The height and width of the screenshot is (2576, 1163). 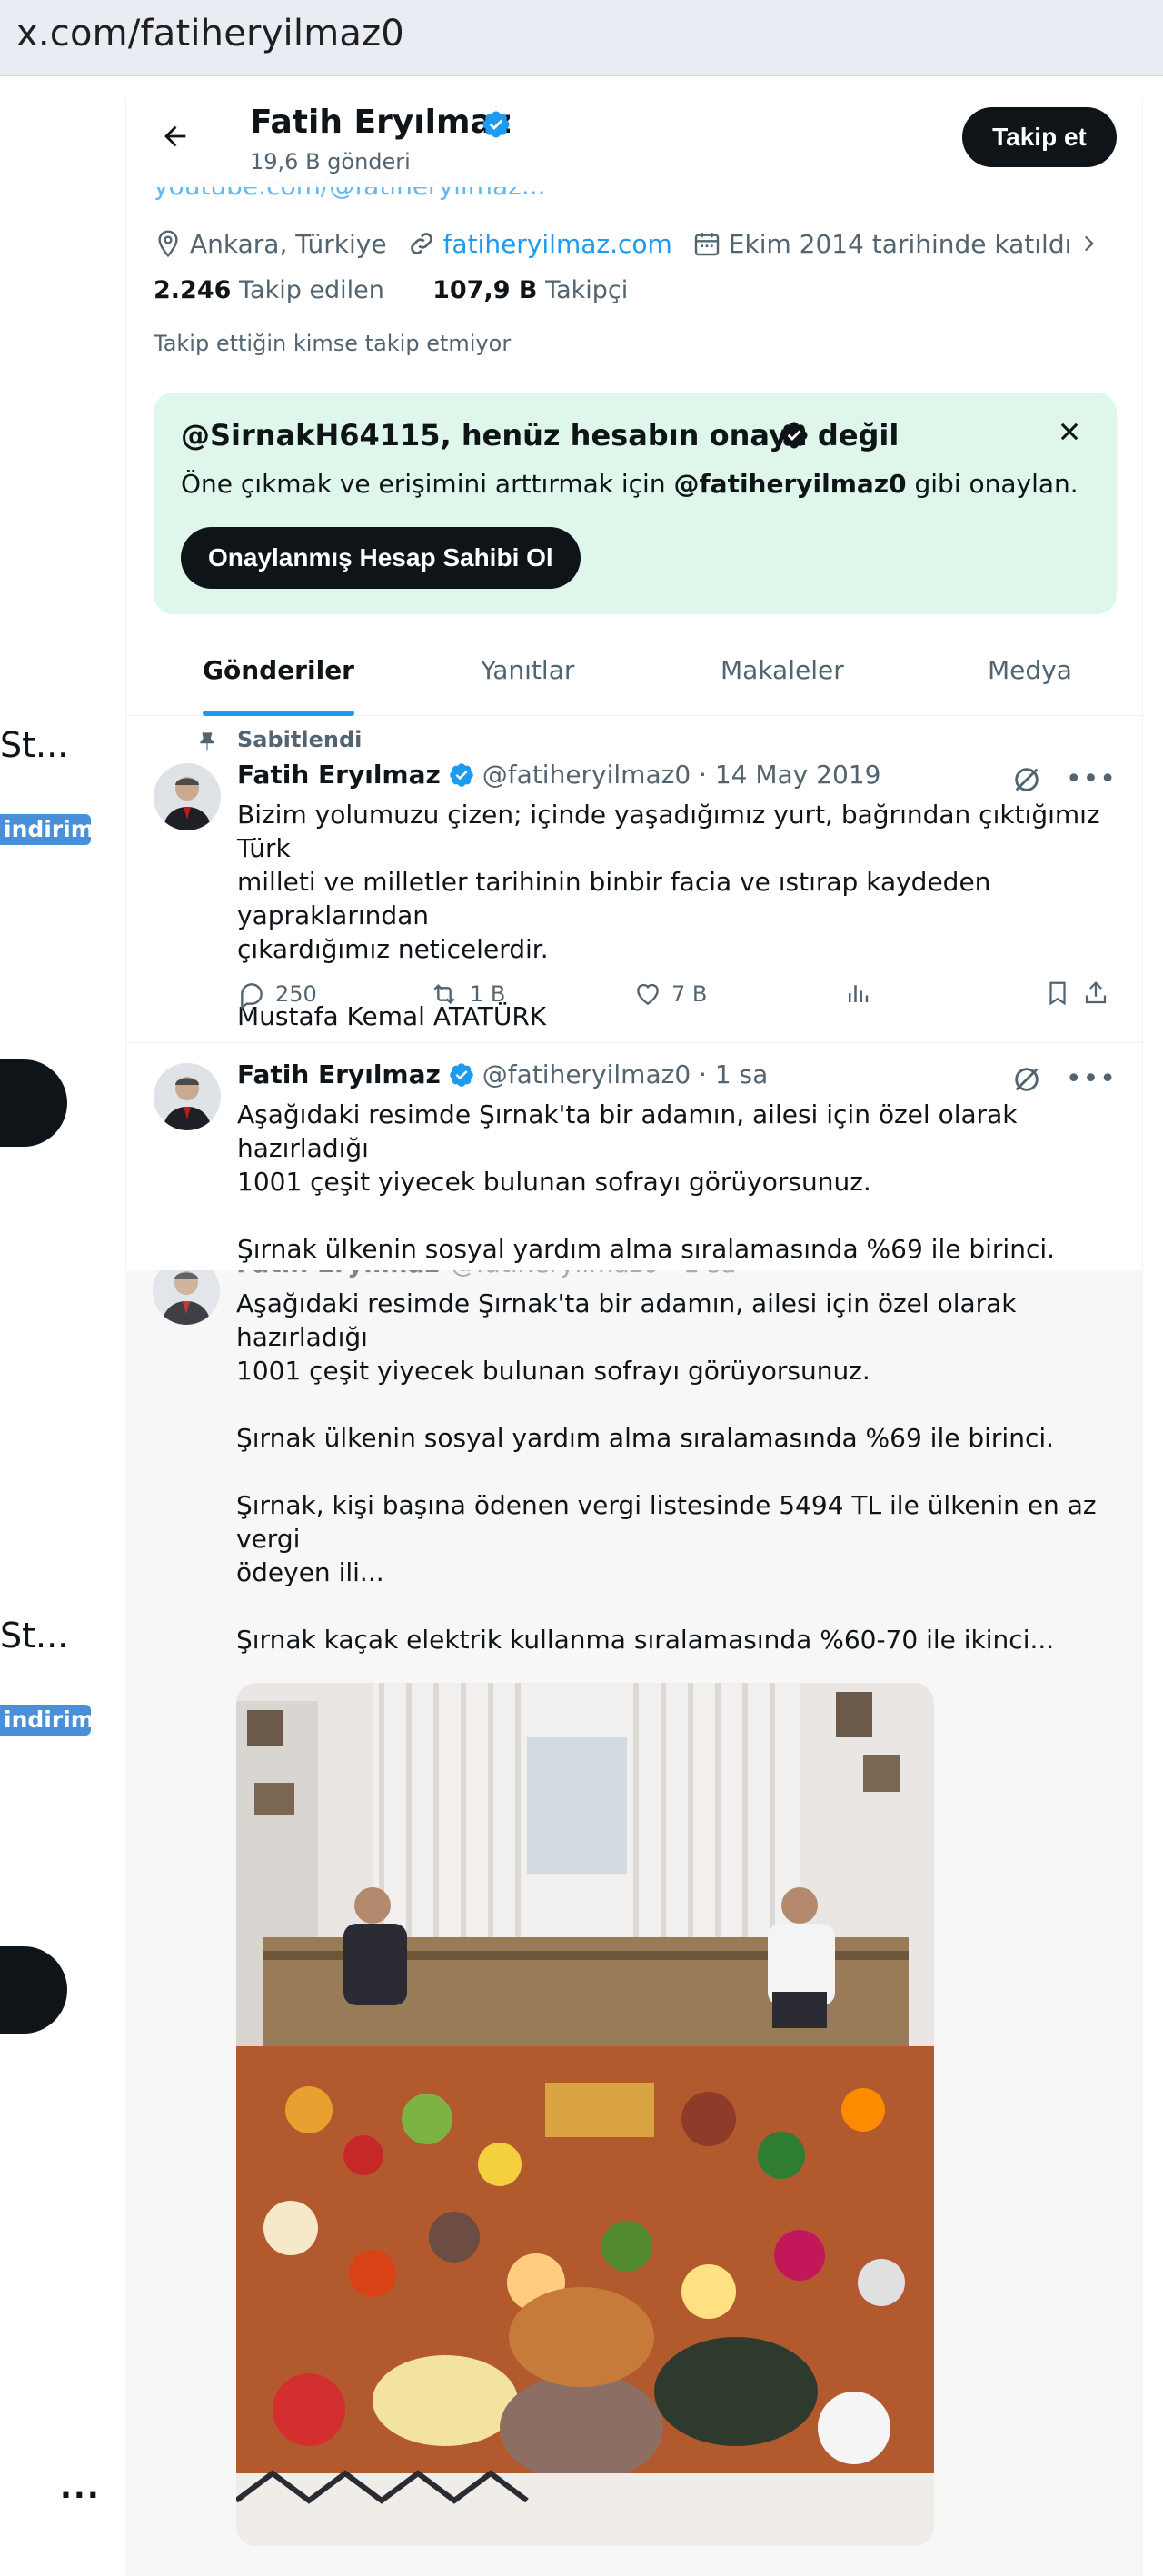 I want to click on following-link: 2.246 Takip edilen, so click(x=269, y=290).